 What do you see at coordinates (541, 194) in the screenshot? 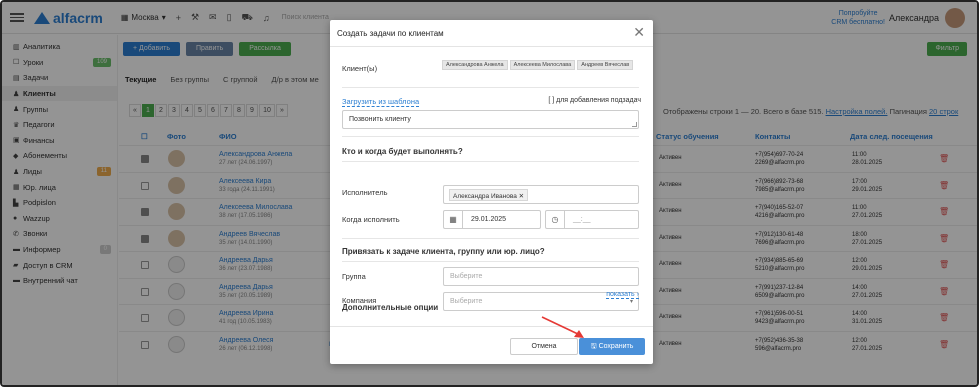
I see `executor-select: Александра Иванова ✕` at bounding box center [541, 194].